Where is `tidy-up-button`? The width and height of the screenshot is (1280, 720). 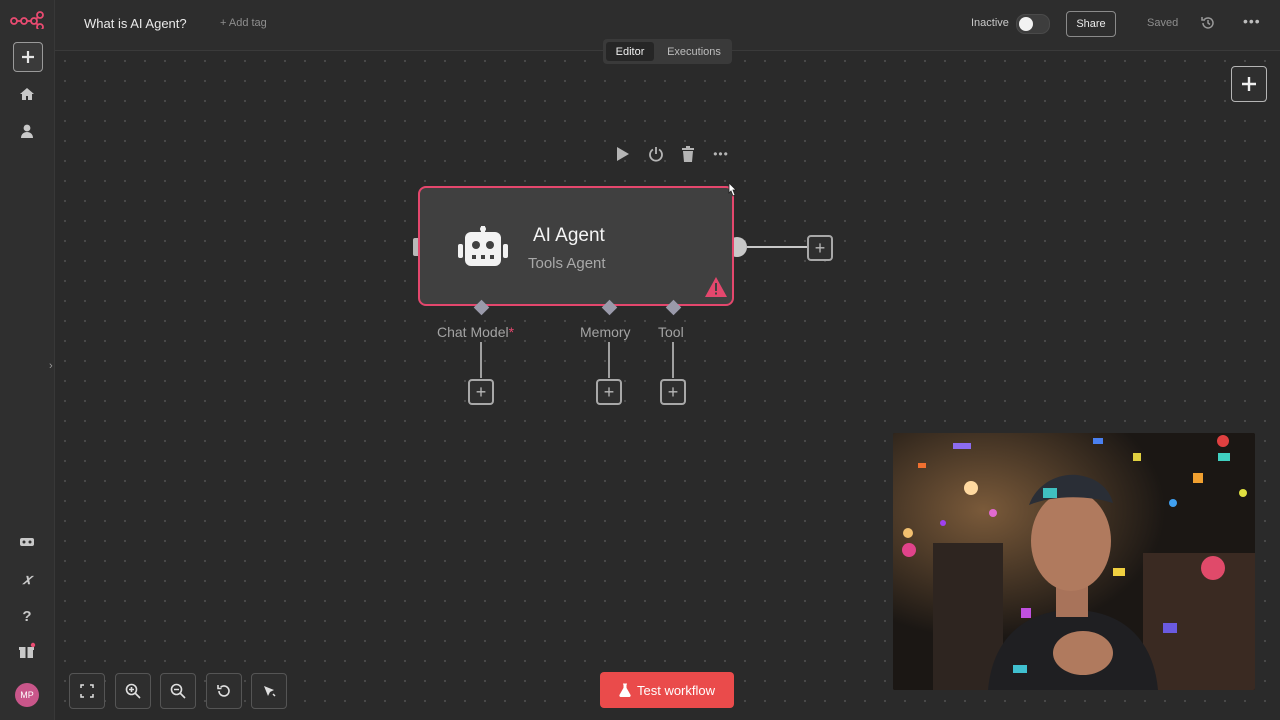
tidy-up-button is located at coordinates (269, 691).